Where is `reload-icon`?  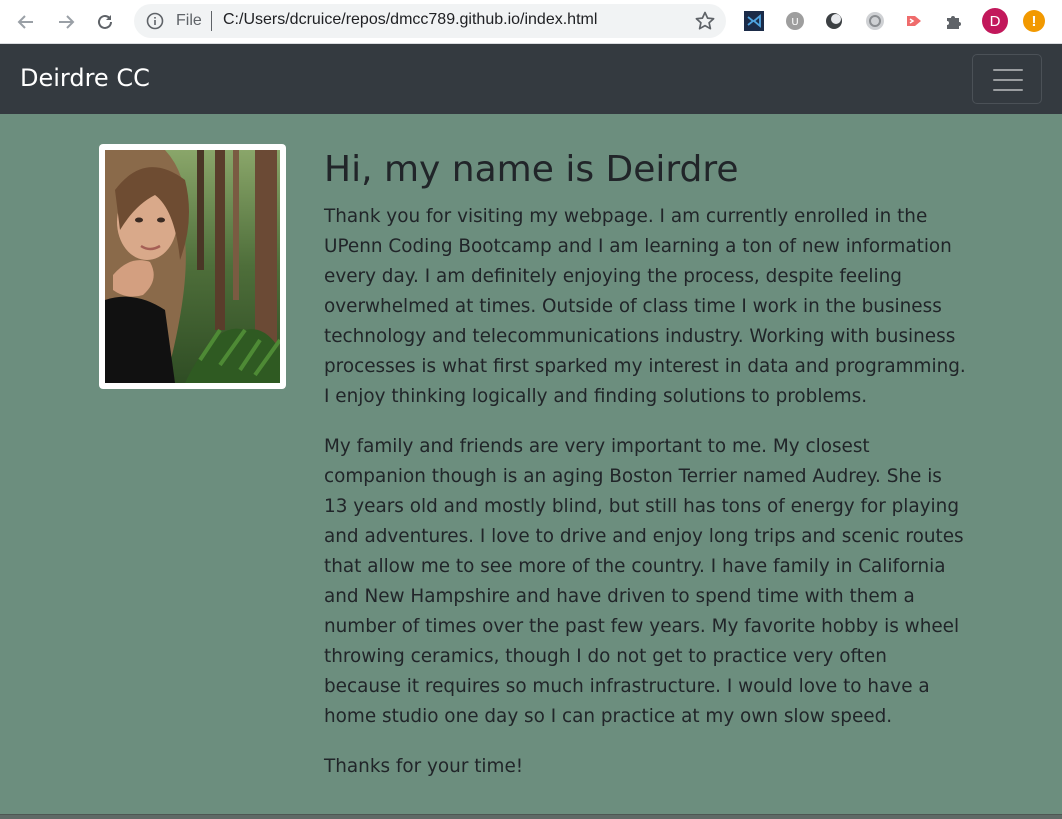
reload-icon is located at coordinates (105, 21).